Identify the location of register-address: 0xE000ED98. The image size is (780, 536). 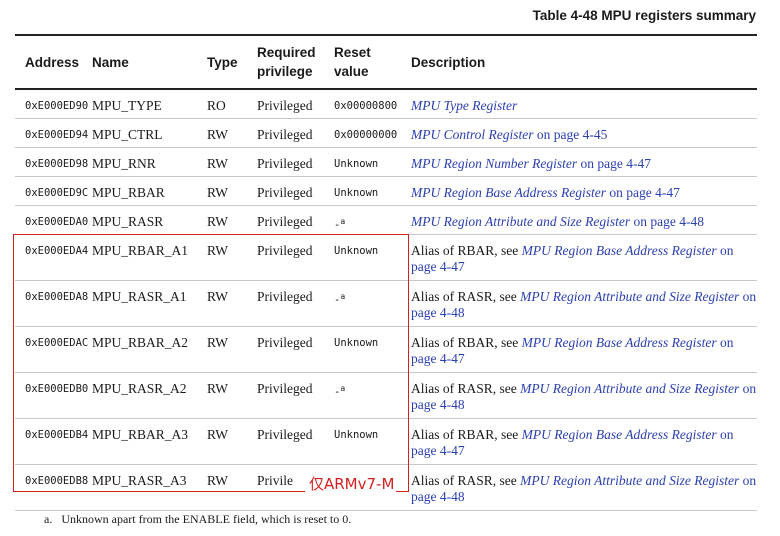
(58, 160).